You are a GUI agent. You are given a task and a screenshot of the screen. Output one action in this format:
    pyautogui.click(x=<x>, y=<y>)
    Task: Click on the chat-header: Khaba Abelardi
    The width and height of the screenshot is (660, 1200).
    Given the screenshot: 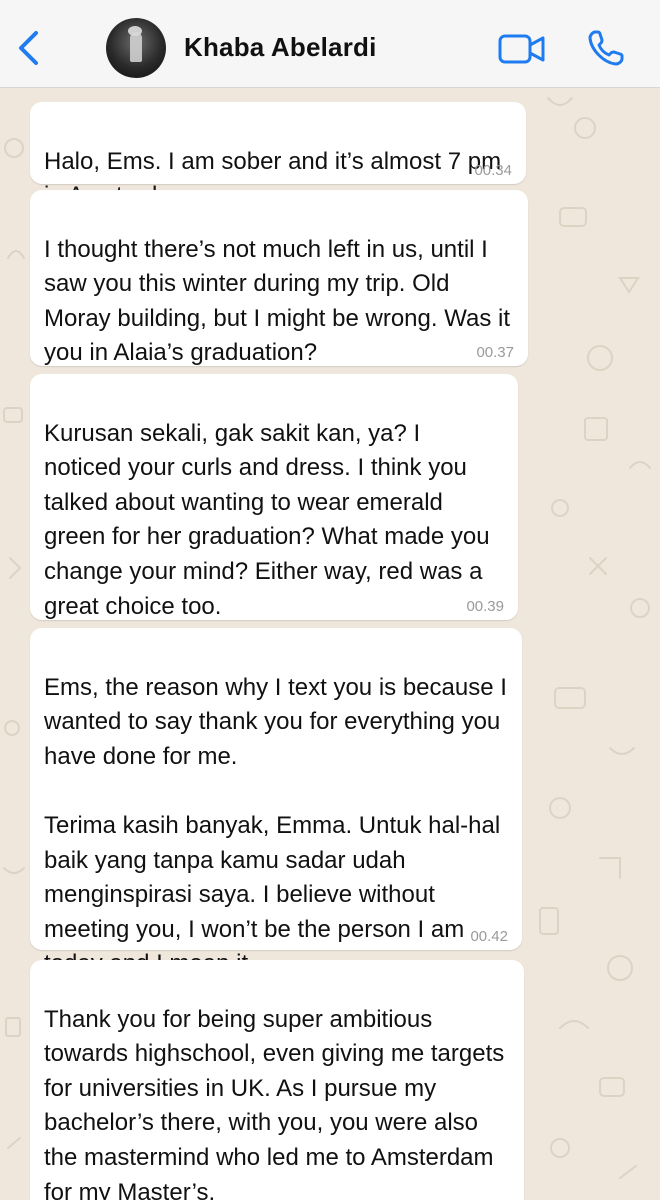 What is the action you would take?
    pyautogui.click(x=330, y=44)
    